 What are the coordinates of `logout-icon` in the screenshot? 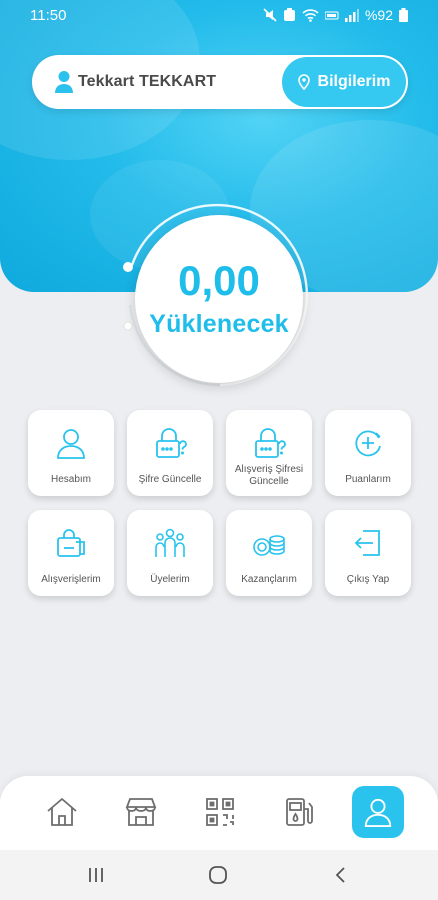 It's located at (367, 543).